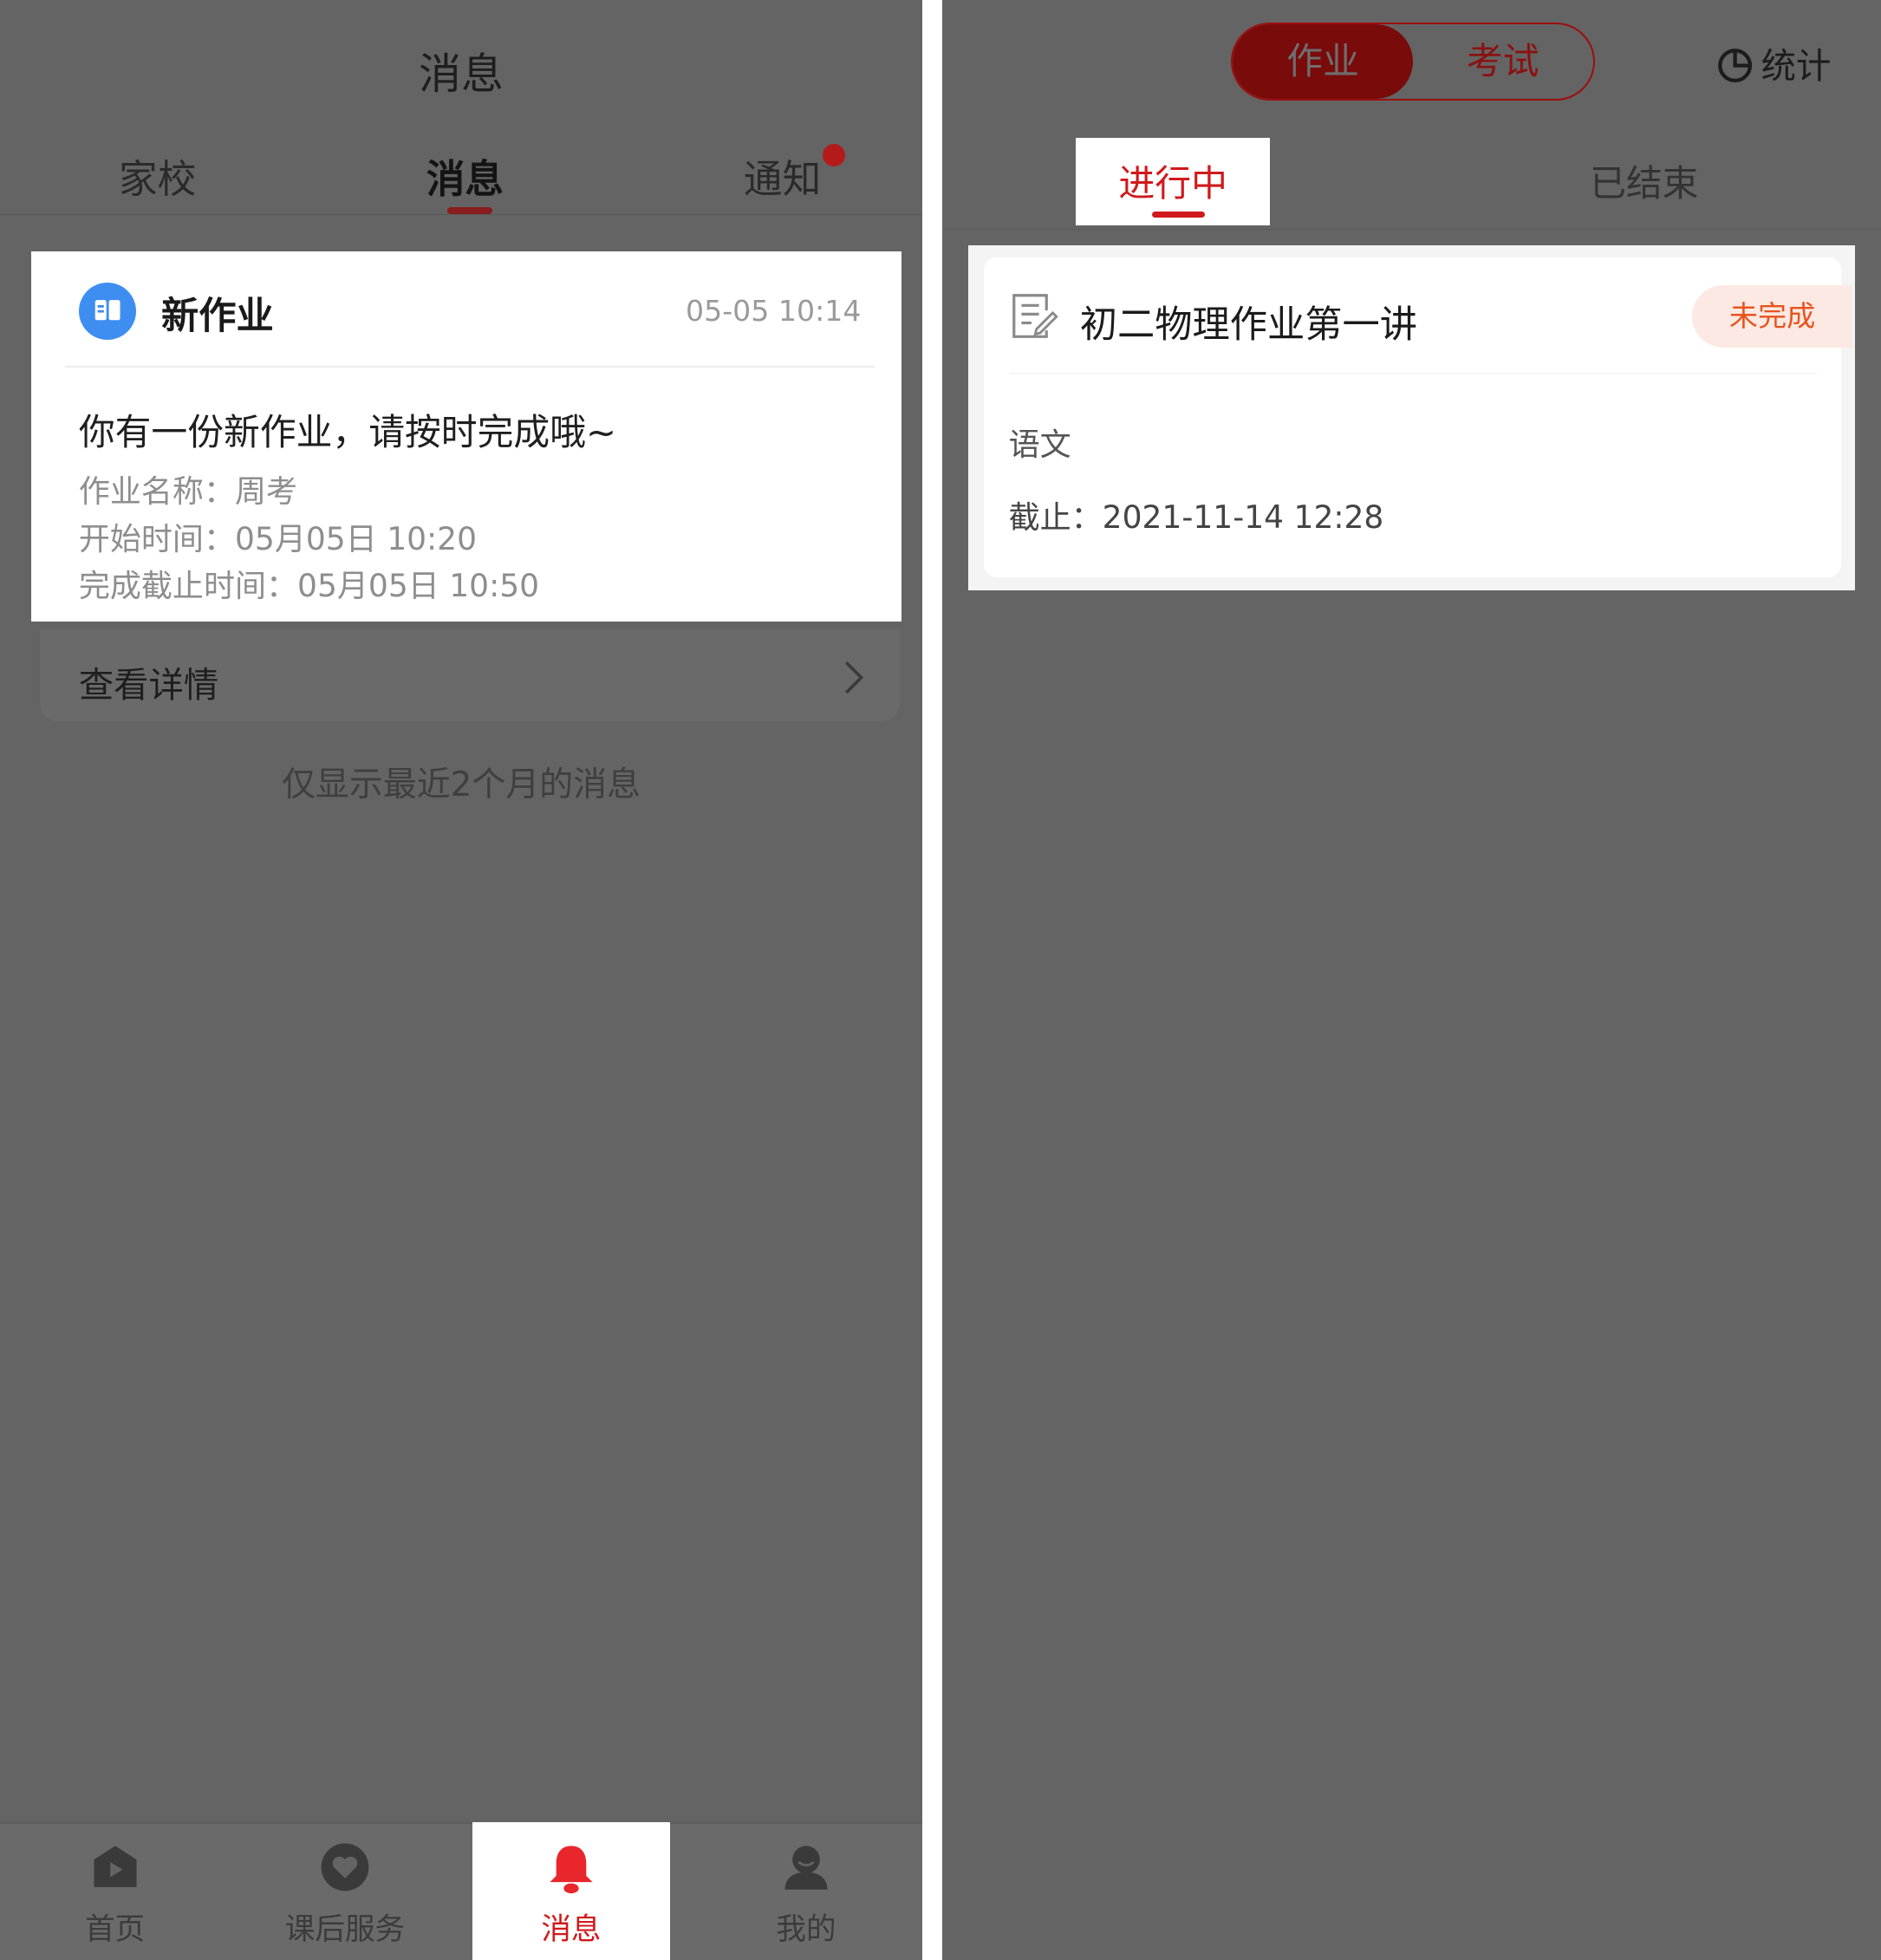 Image resolution: width=1881 pixels, height=1960 pixels. Describe the element at coordinates (461, 784) in the screenshot. I see `history-notice: 仅显示最近2个月的消息` at that location.